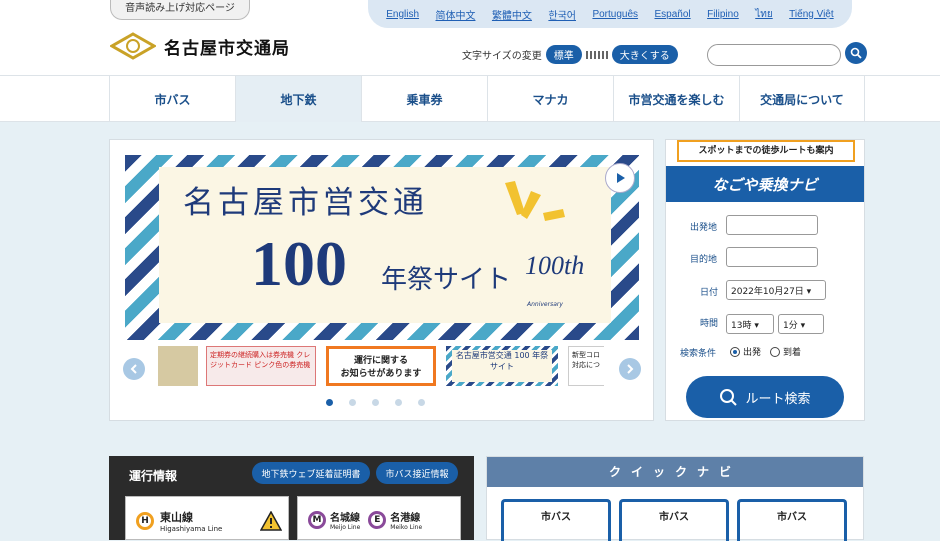 This screenshot has height=541, width=940. I want to click on route-search-button: ルート検索, so click(765, 397).